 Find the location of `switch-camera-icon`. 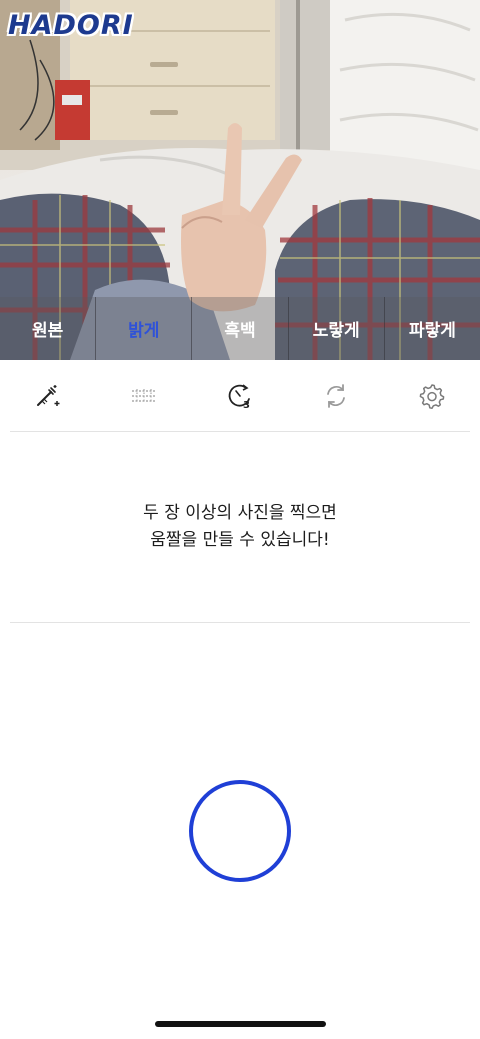

switch-camera-icon is located at coordinates (336, 396).